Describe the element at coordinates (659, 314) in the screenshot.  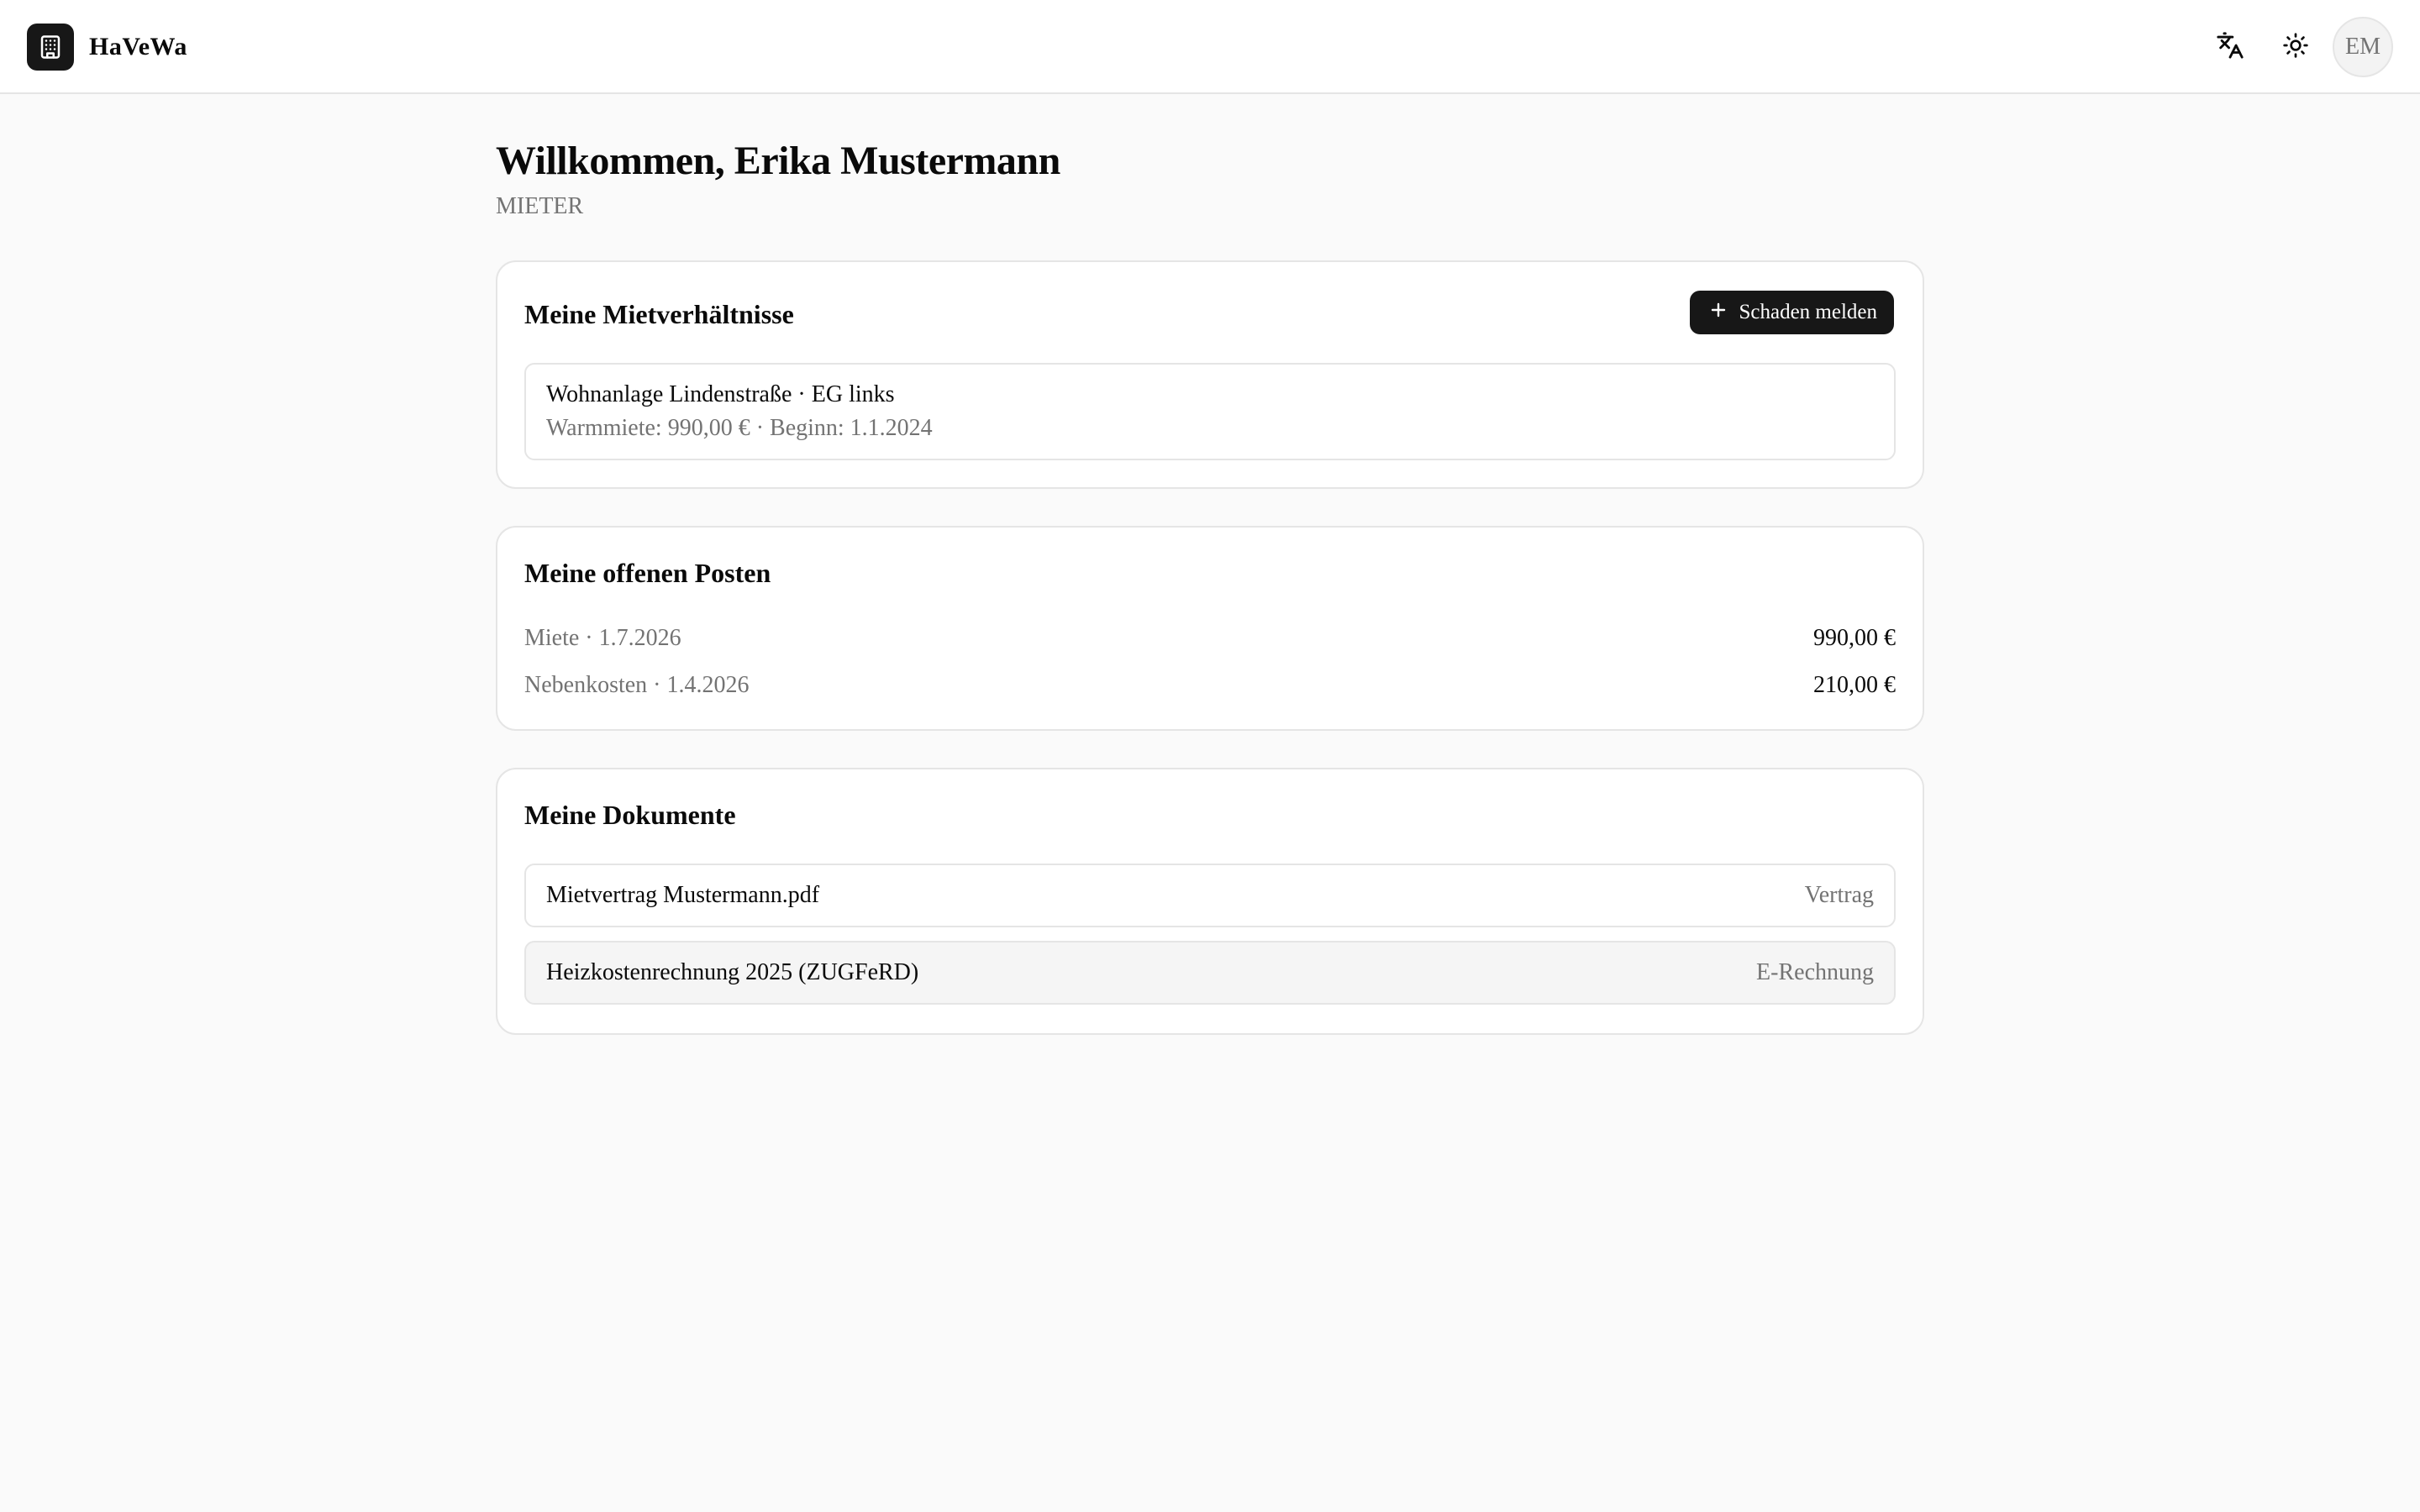
I see `rentals-title: Meine Mietverhältnisse` at that location.